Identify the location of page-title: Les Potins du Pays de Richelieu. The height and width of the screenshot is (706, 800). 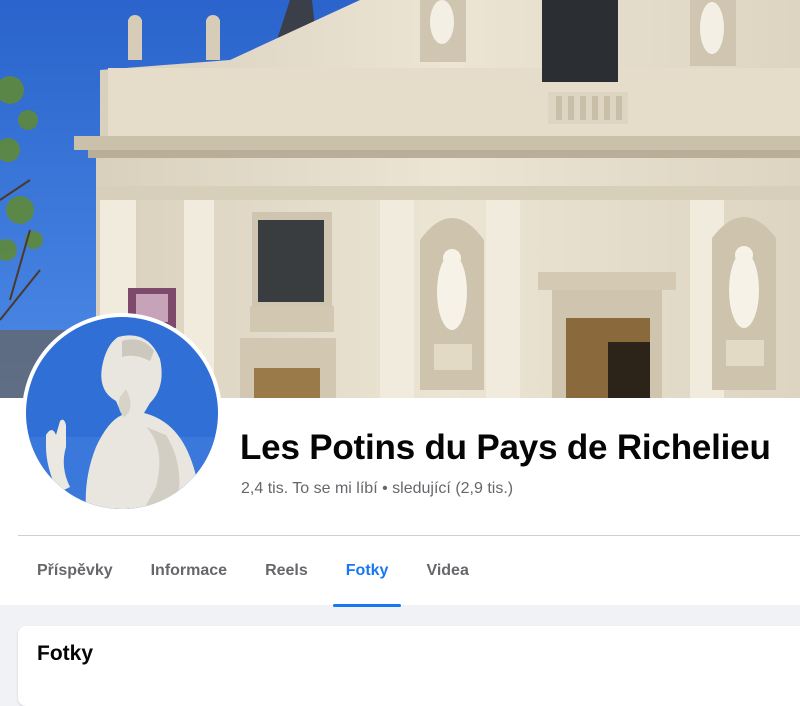
(505, 447).